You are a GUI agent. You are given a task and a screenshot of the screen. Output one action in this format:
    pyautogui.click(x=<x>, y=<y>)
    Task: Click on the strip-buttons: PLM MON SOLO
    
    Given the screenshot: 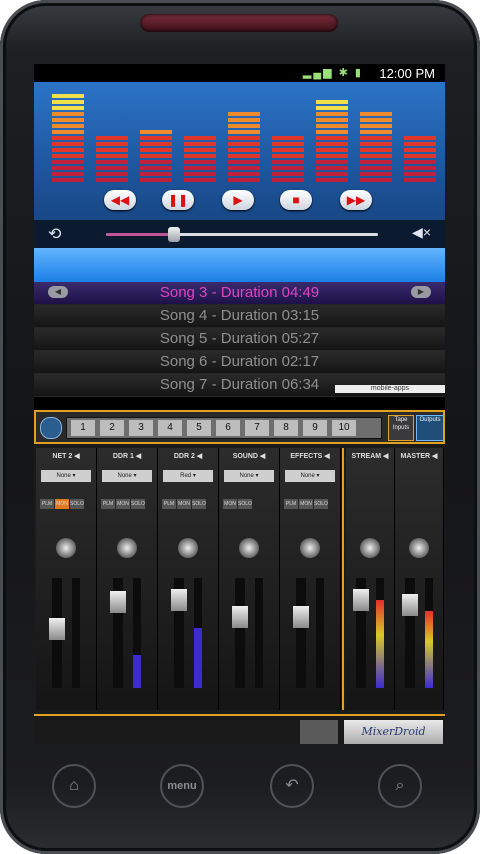 What is the action you would take?
    pyautogui.click(x=310, y=500)
    